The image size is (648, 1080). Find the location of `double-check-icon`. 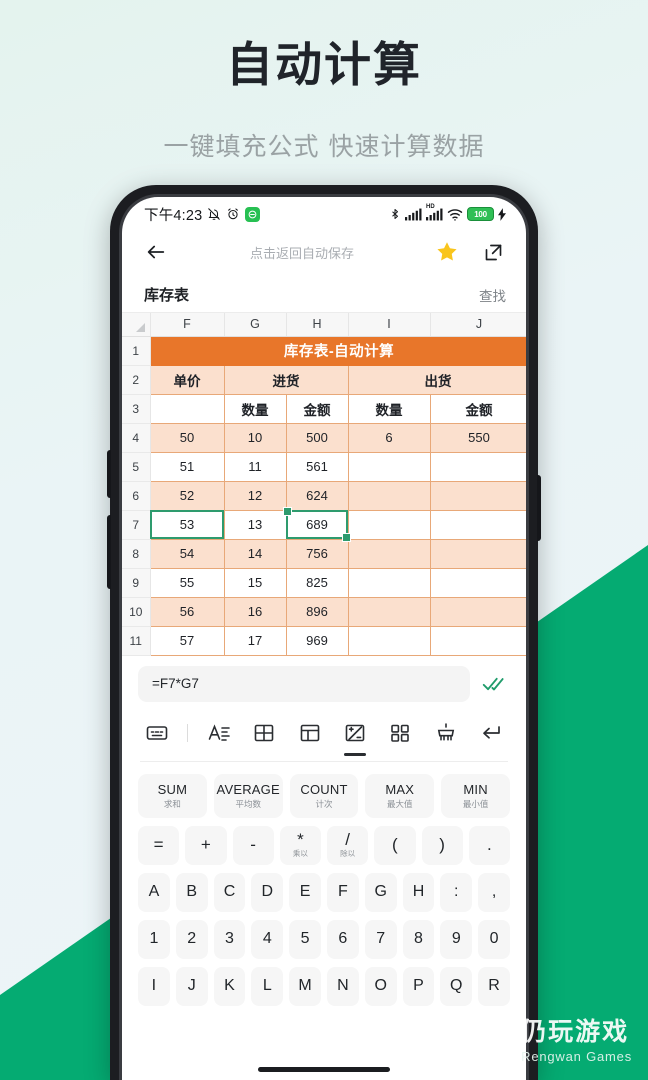

double-check-icon is located at coordinates (495, 684).